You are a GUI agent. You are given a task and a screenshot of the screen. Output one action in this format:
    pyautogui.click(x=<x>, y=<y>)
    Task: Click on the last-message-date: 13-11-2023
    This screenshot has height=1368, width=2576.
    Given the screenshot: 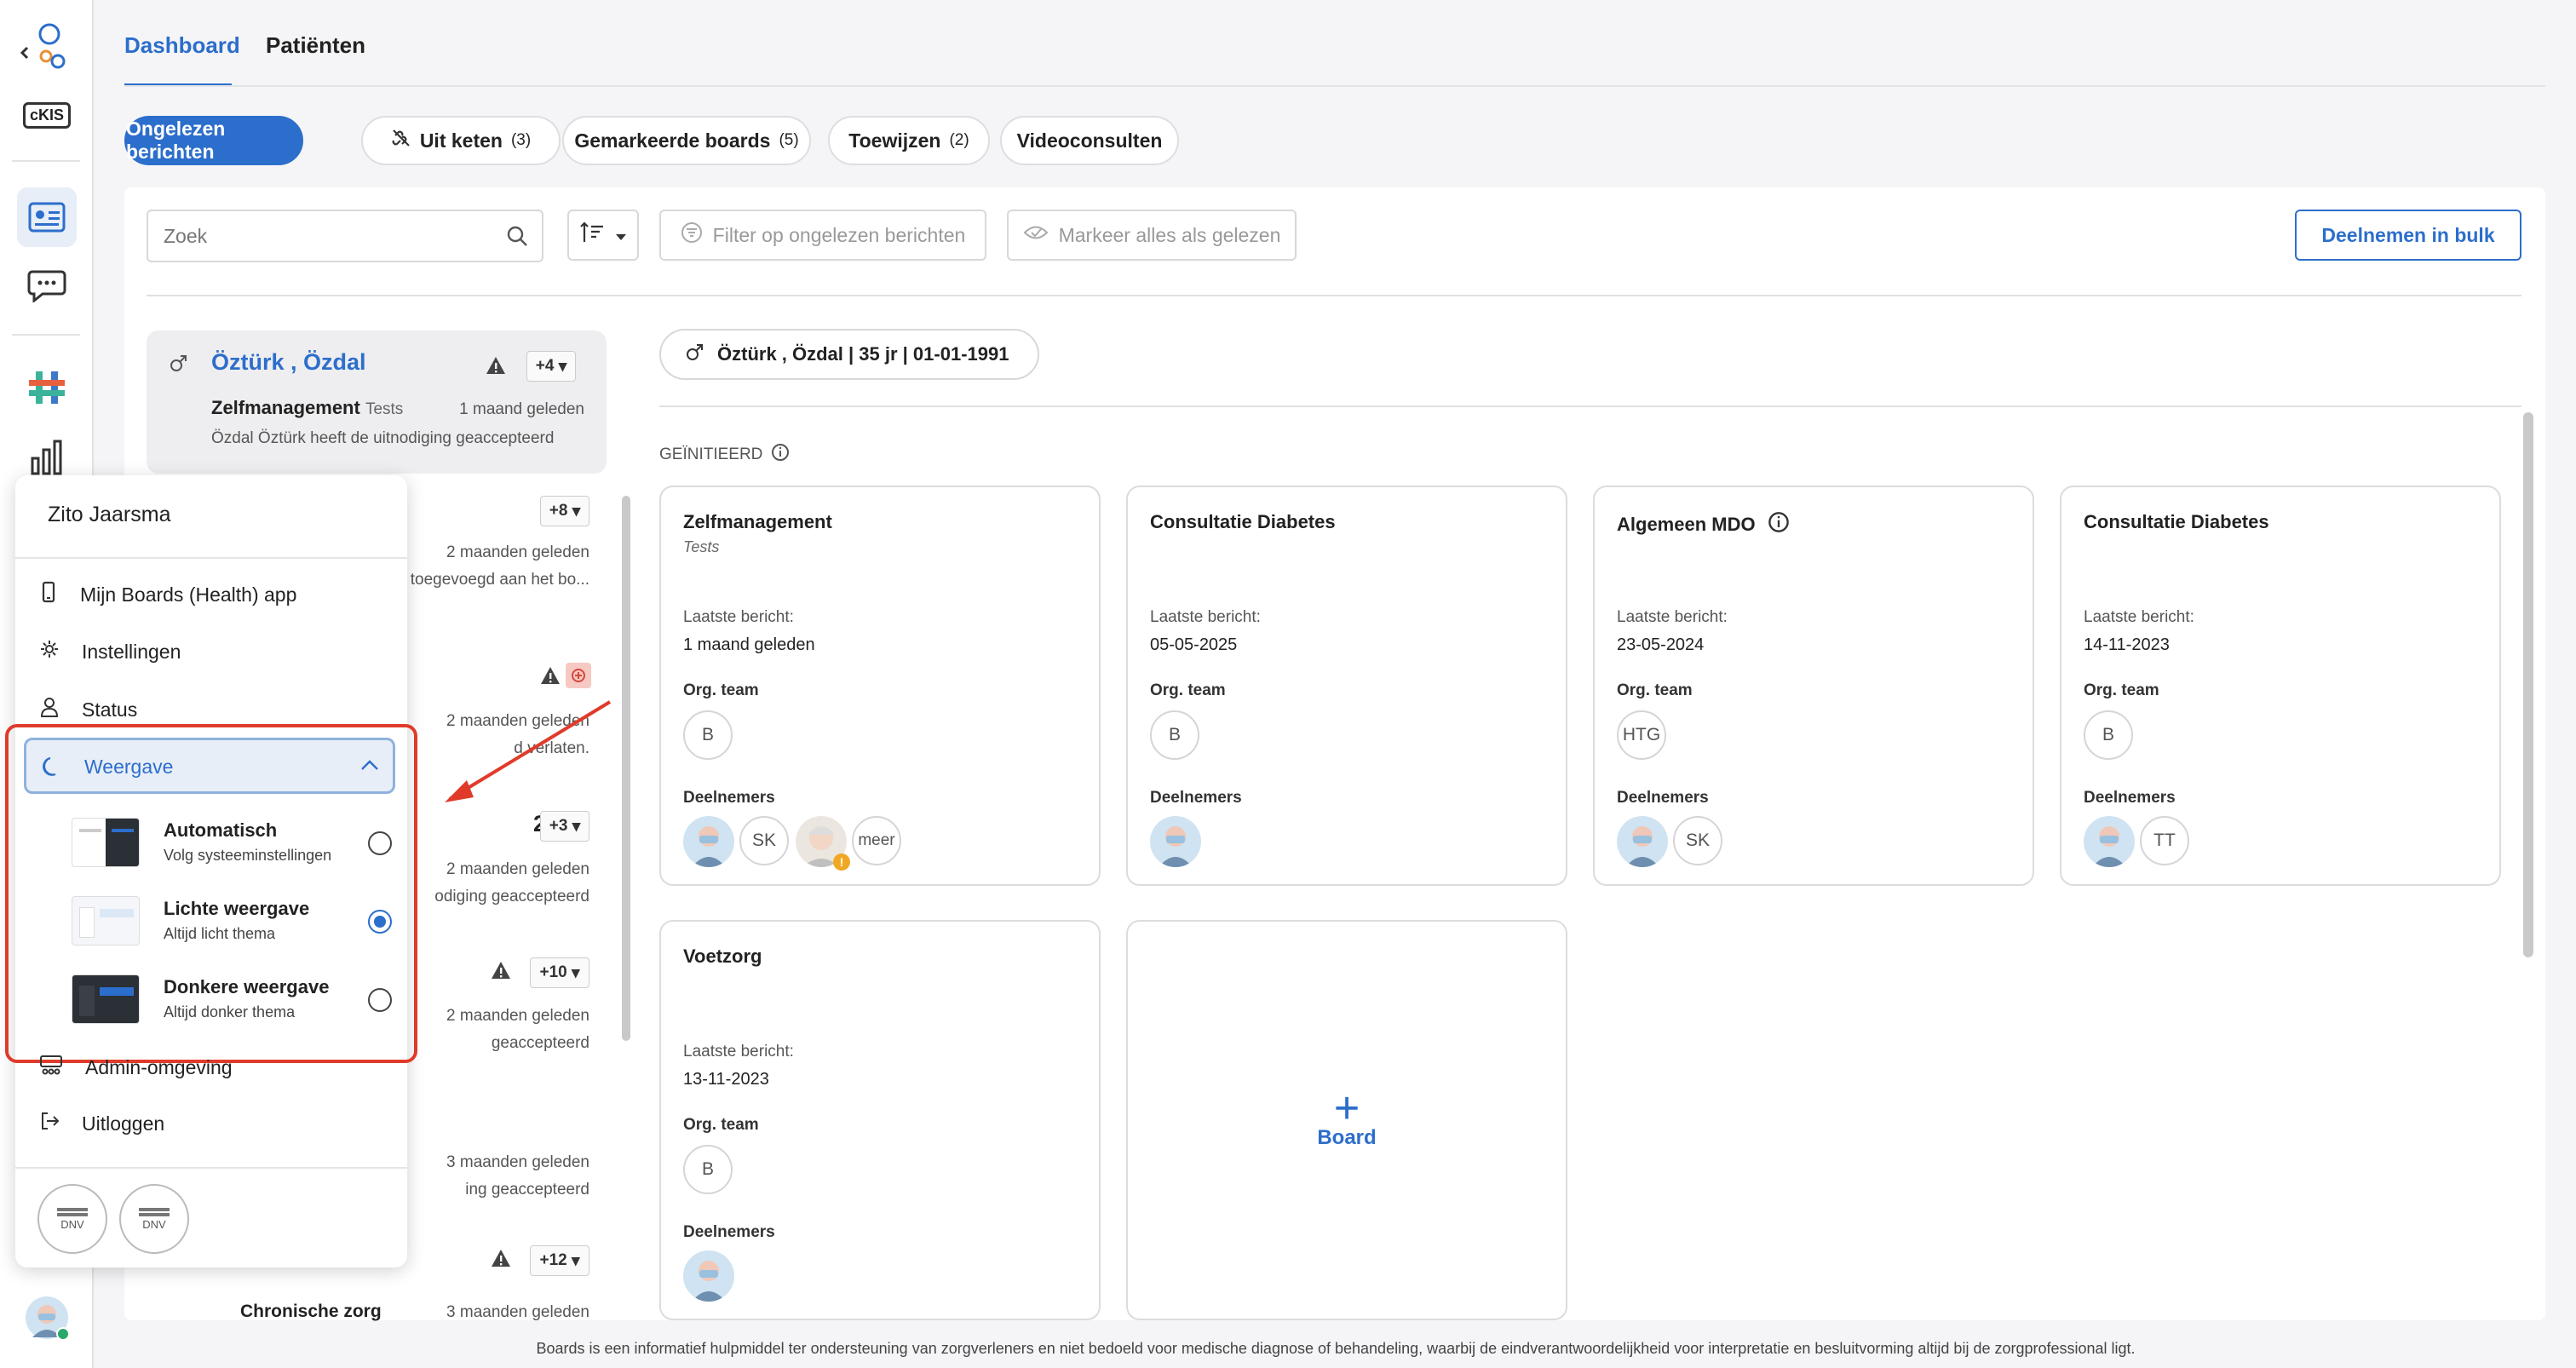 What is the action you would take?
    pyautogui.click(x=726, y=1079)
    